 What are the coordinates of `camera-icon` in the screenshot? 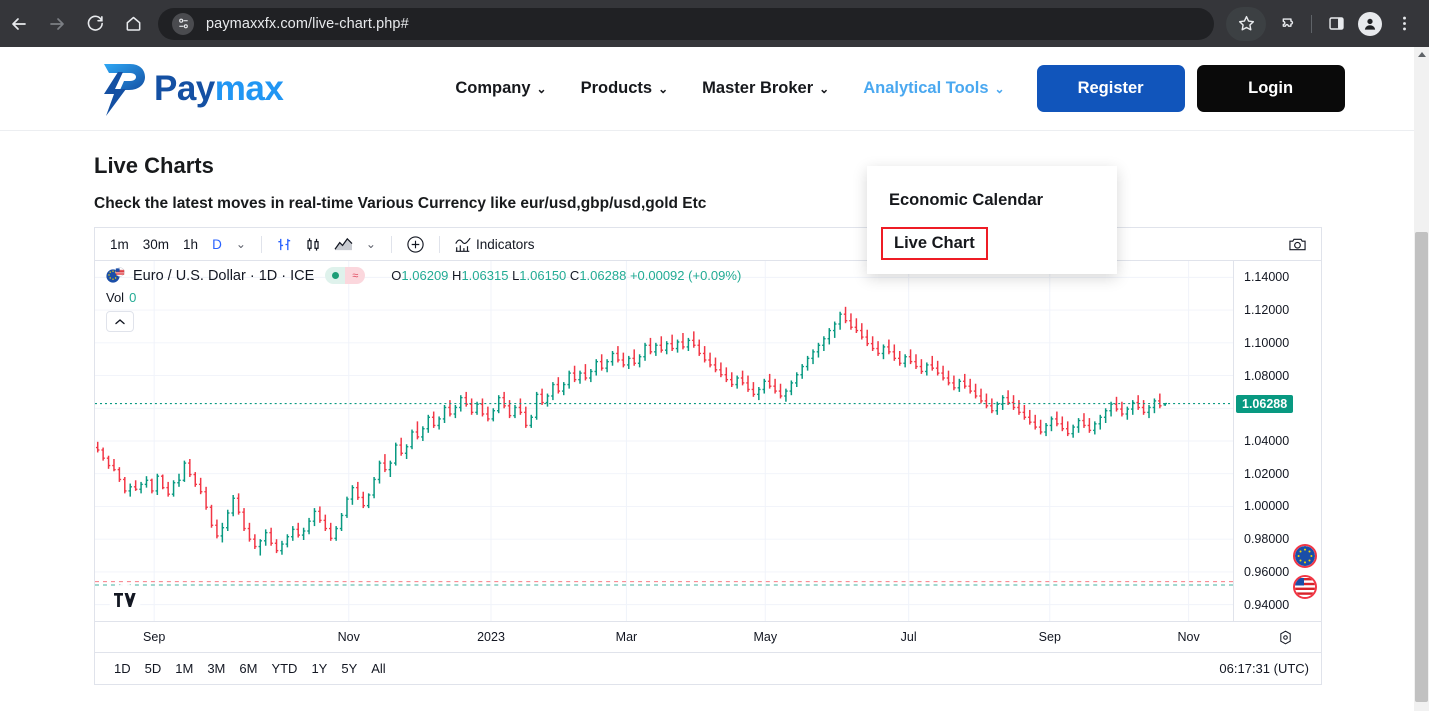 It's located at (1297, 244).